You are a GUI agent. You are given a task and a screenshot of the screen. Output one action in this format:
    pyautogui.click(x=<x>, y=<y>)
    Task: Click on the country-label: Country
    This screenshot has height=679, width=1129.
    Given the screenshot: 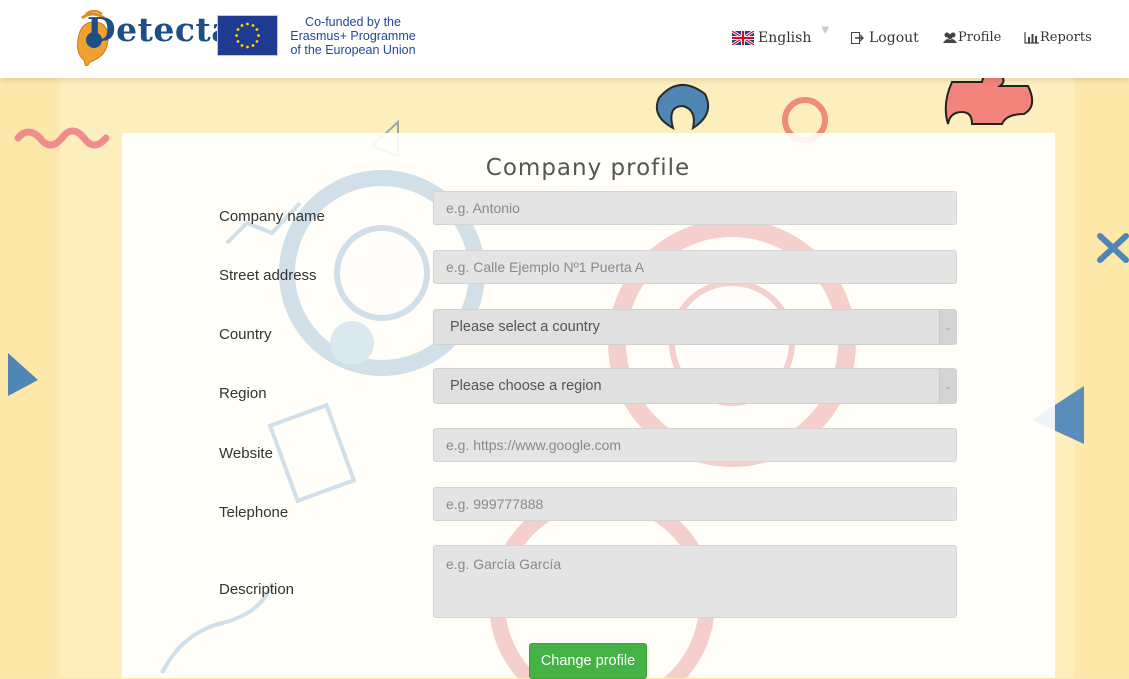 What is the action you would take?
    pyautogui.click(x=245, y=334)
    